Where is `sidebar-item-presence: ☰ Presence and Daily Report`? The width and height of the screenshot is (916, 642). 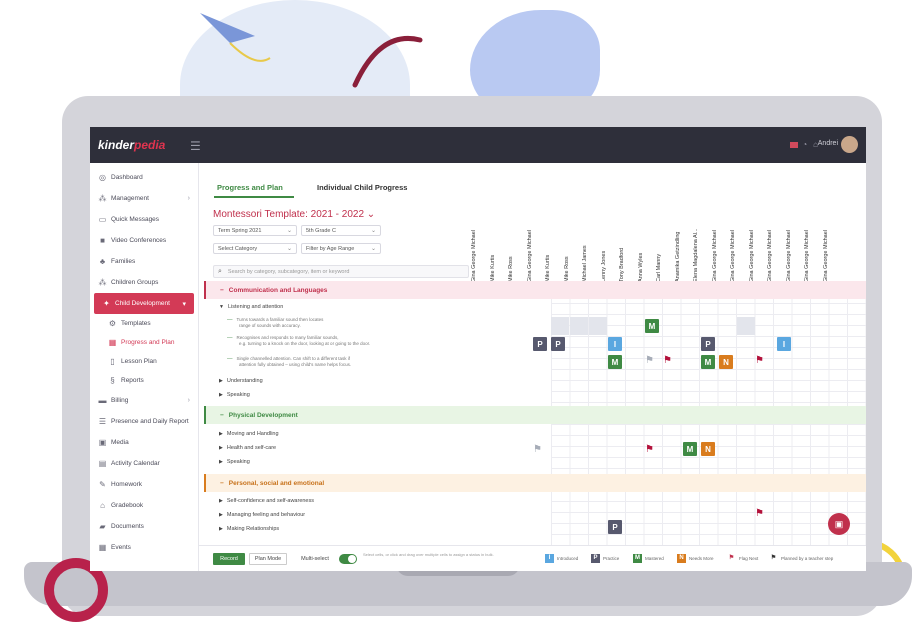
sidebar-item-presence: ☰ Presence and Daily Report is located at coordinates (144, 421).